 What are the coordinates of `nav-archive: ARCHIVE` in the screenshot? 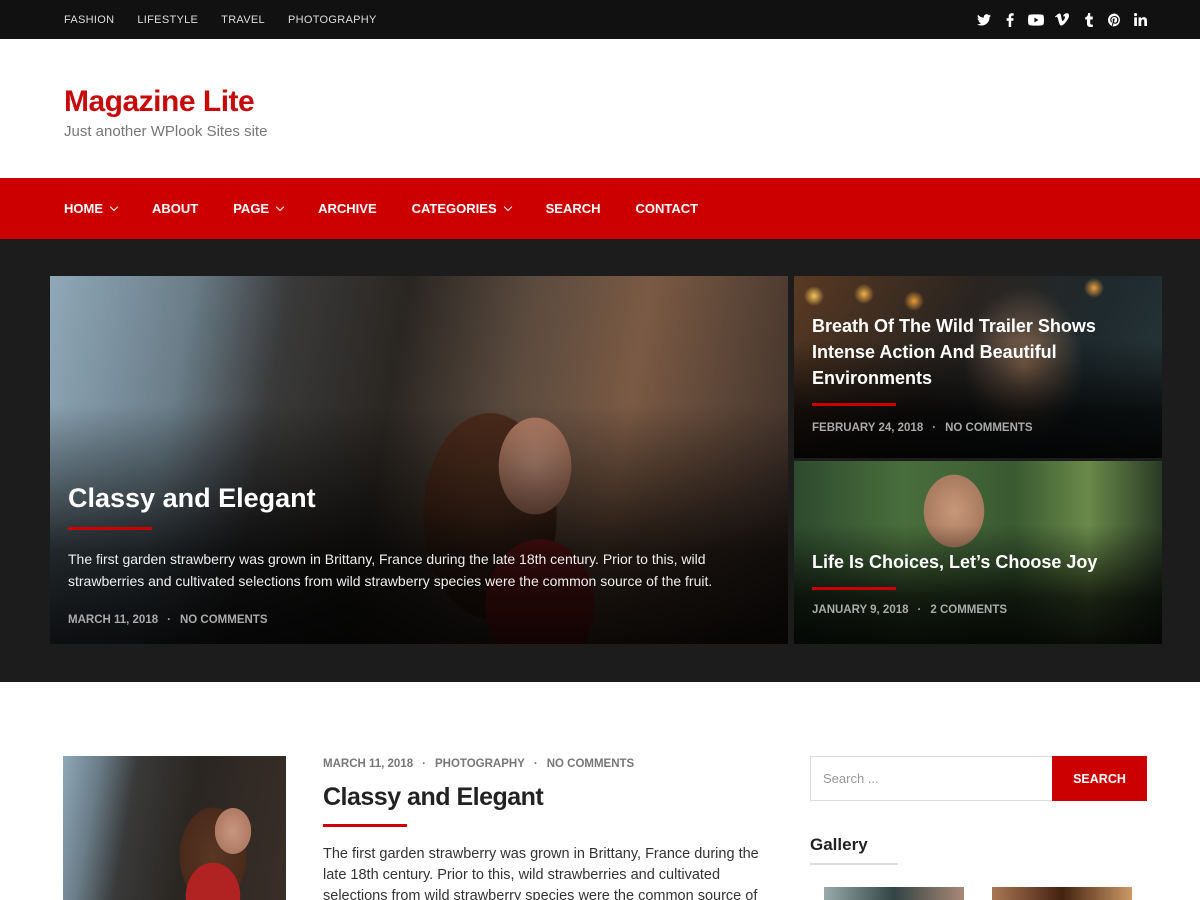 It's located at (347, 208).